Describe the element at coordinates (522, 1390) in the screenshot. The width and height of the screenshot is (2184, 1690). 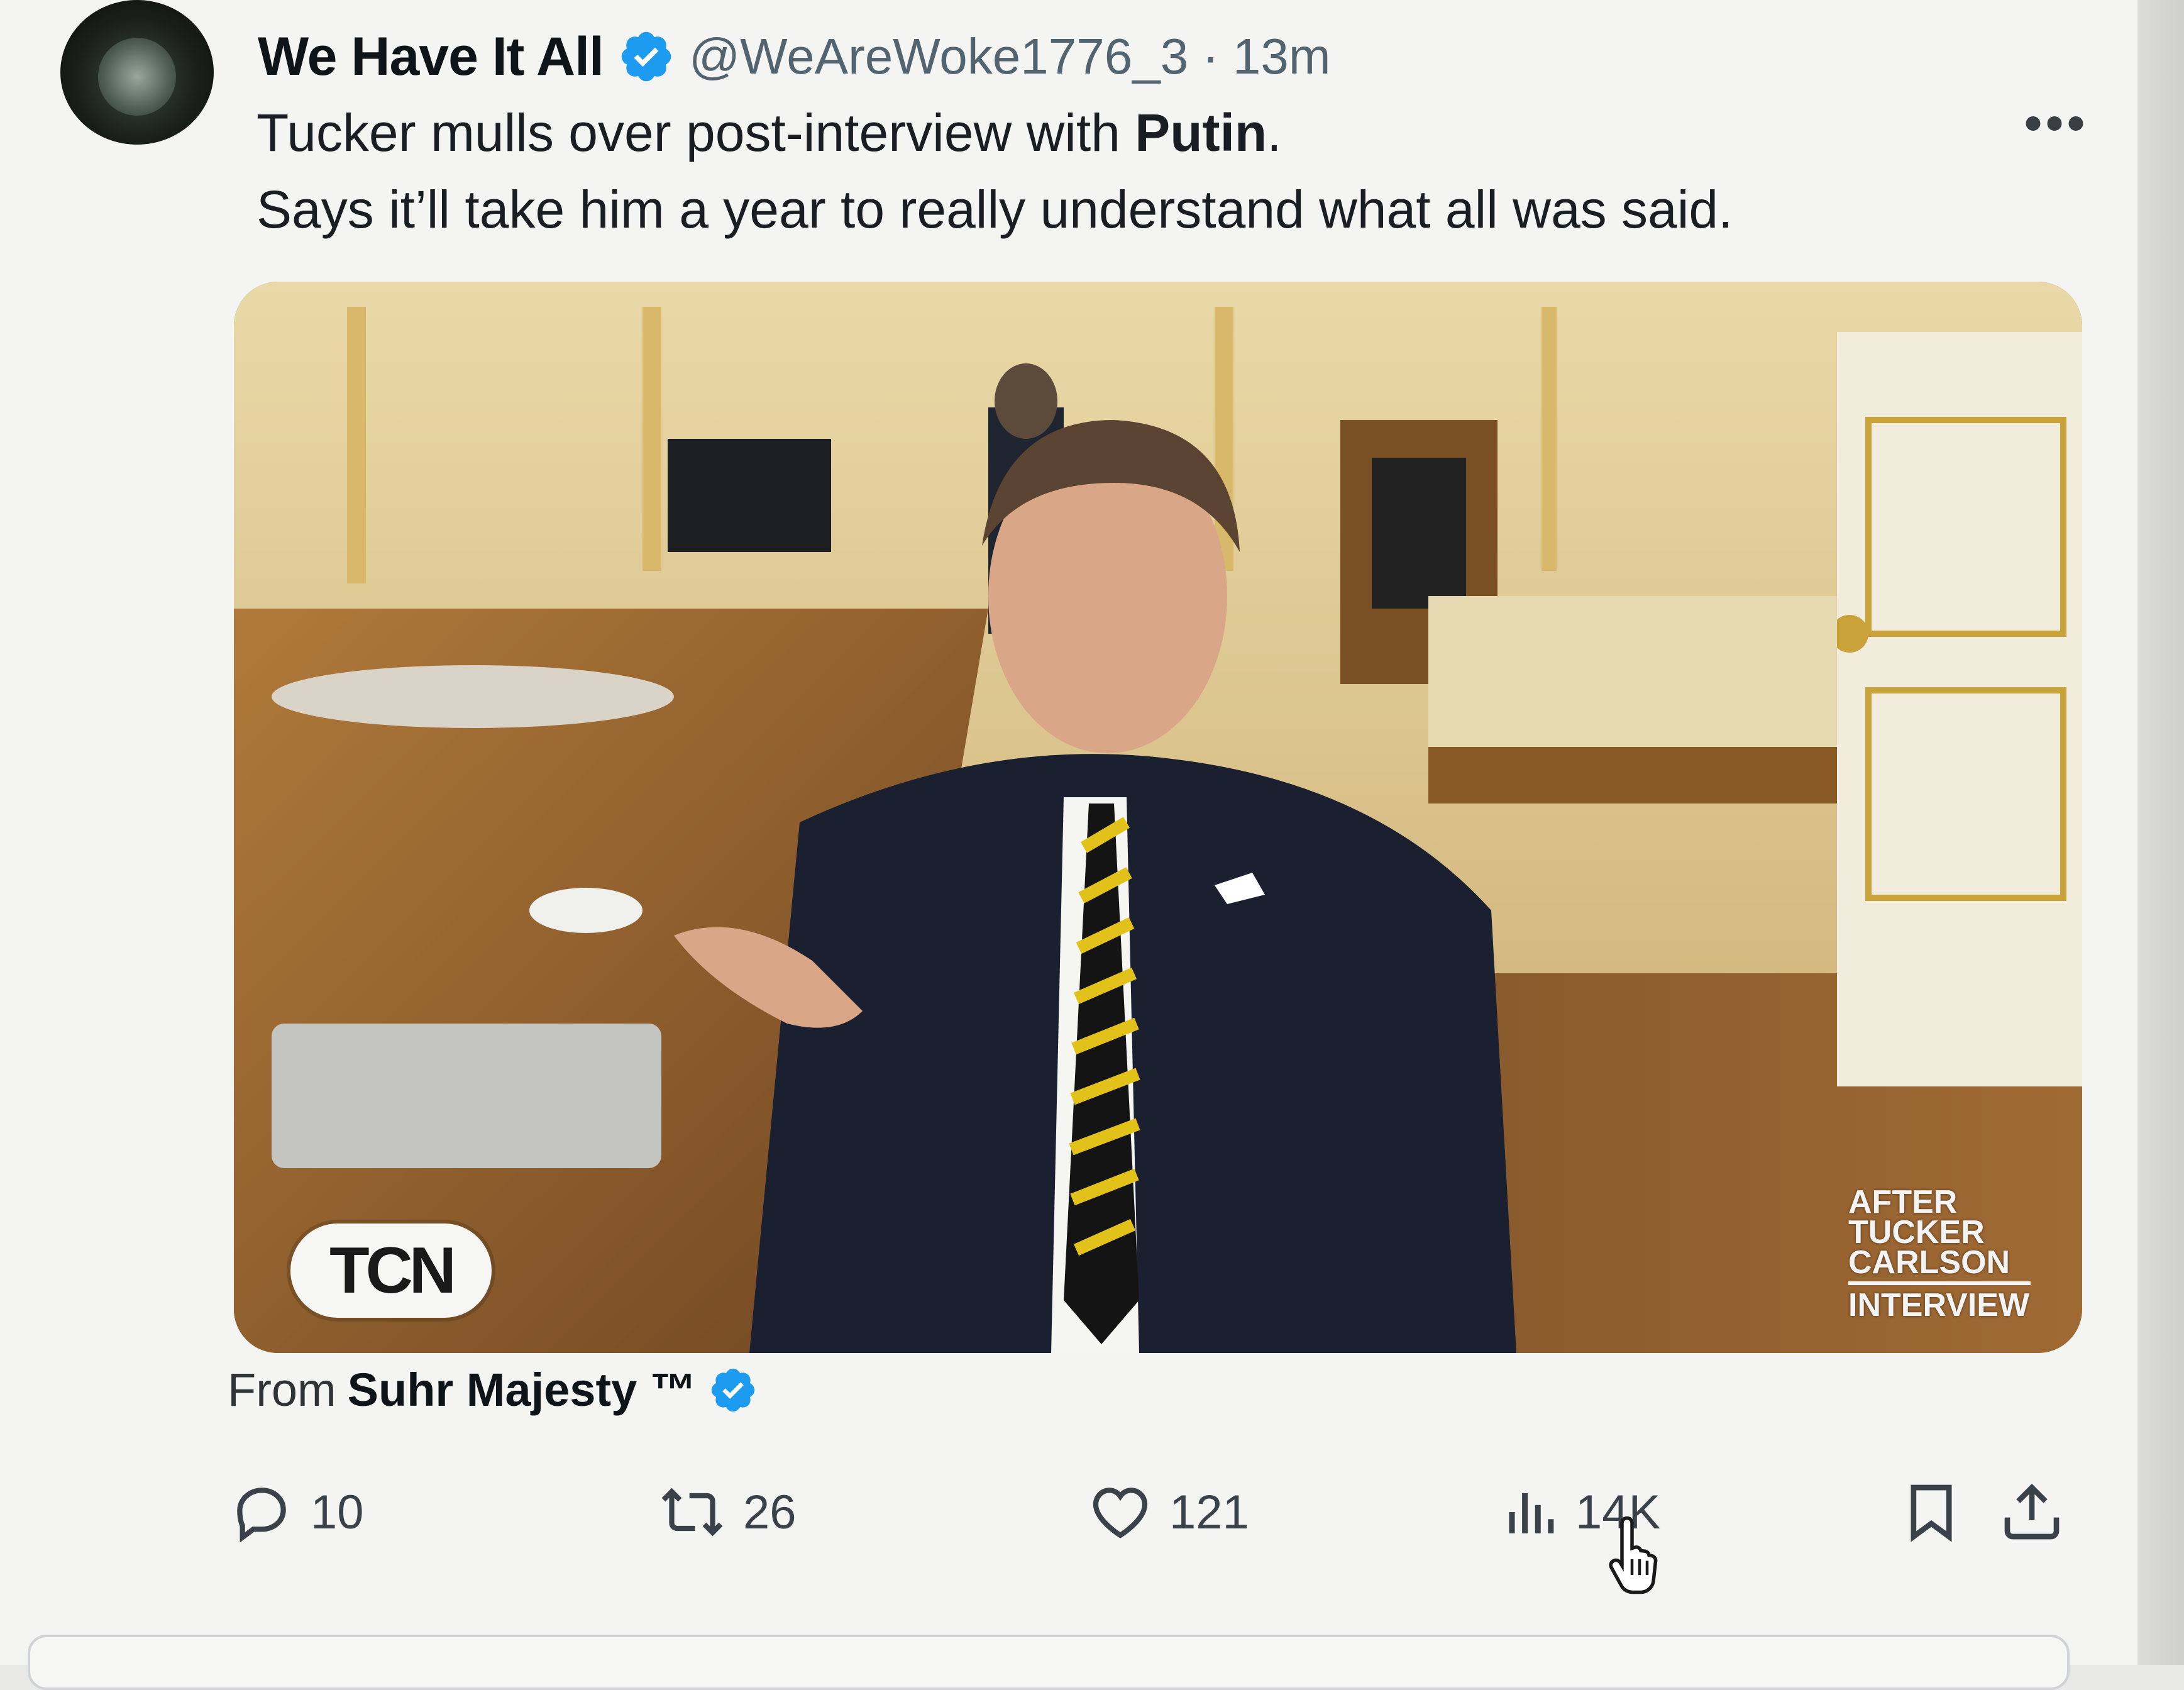
I see `source-account-name: Suhr Majesty ™` at that location.